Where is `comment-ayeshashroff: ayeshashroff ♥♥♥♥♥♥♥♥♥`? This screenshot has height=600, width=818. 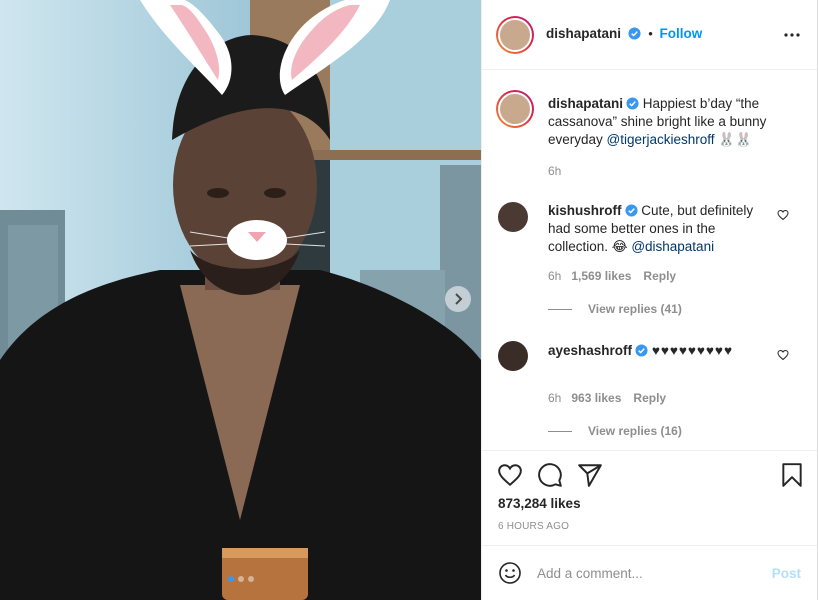
comment-ayeshashroff: ayeshashroff ♥♥♥♥♥♥♥♥♥ is located at coordinates (662, 351).